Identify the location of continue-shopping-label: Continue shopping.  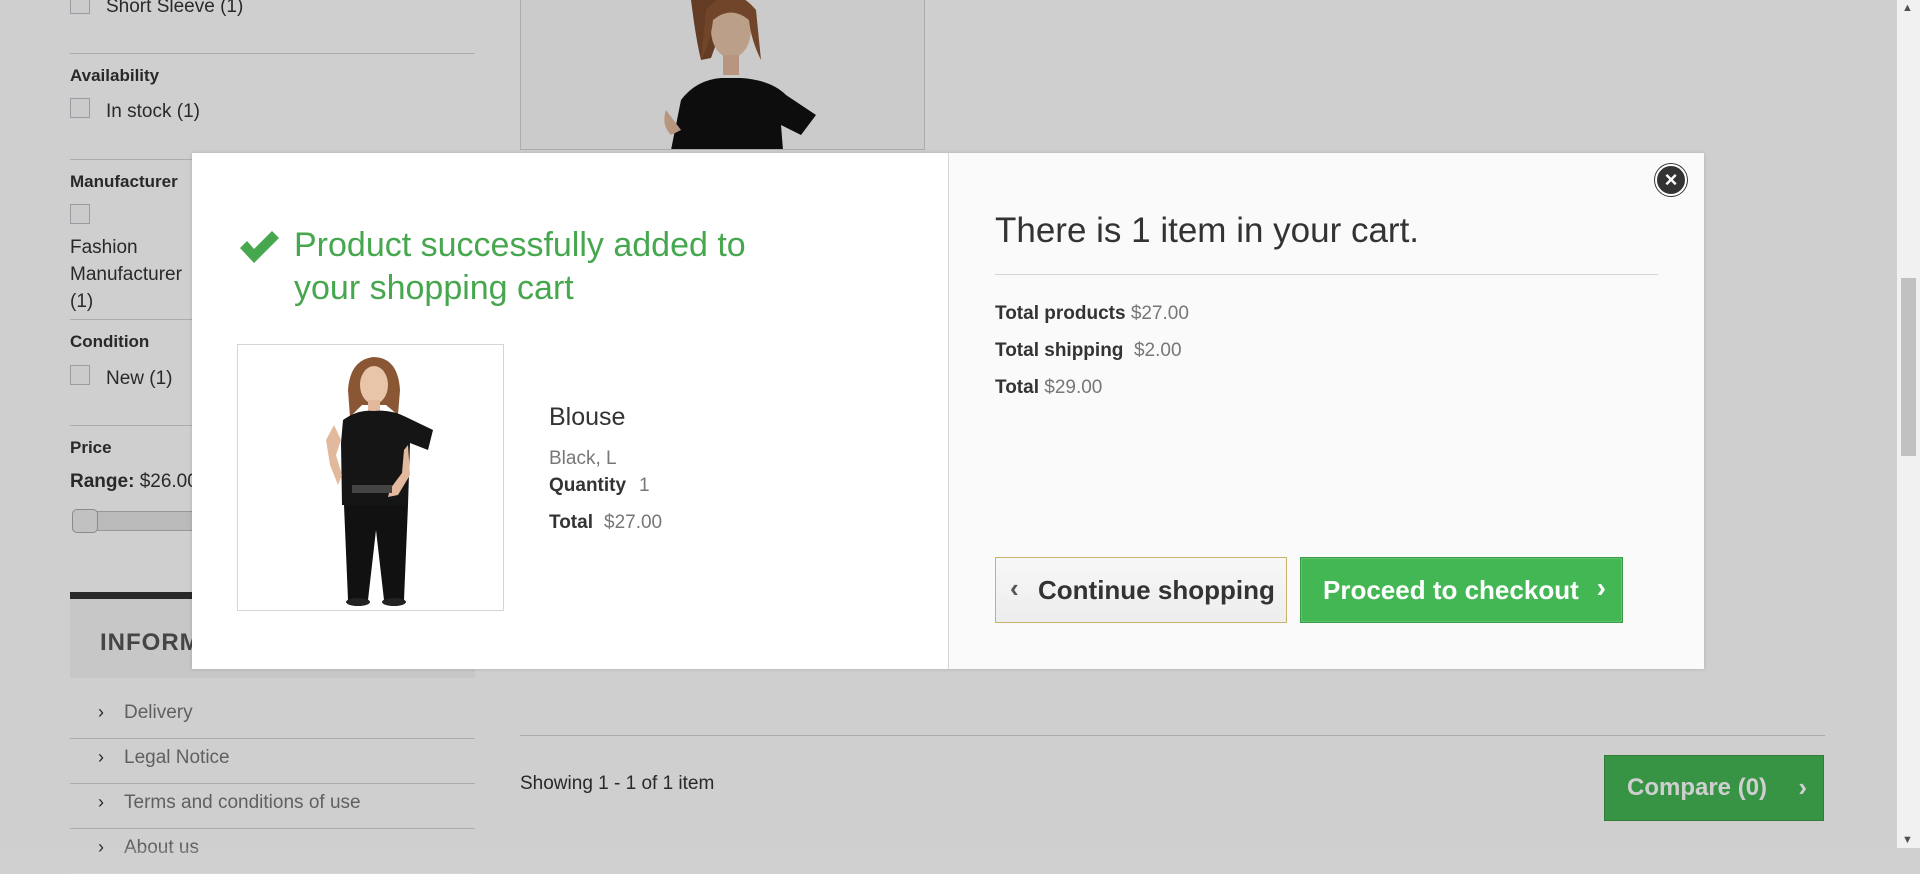
(1156, 590).